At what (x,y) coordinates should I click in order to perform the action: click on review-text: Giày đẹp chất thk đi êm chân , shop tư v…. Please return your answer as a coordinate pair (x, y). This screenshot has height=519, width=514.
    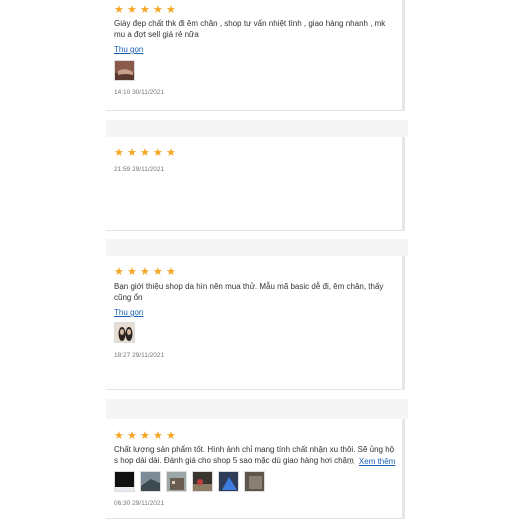
    Looking at the image, I should click on (250, 29).